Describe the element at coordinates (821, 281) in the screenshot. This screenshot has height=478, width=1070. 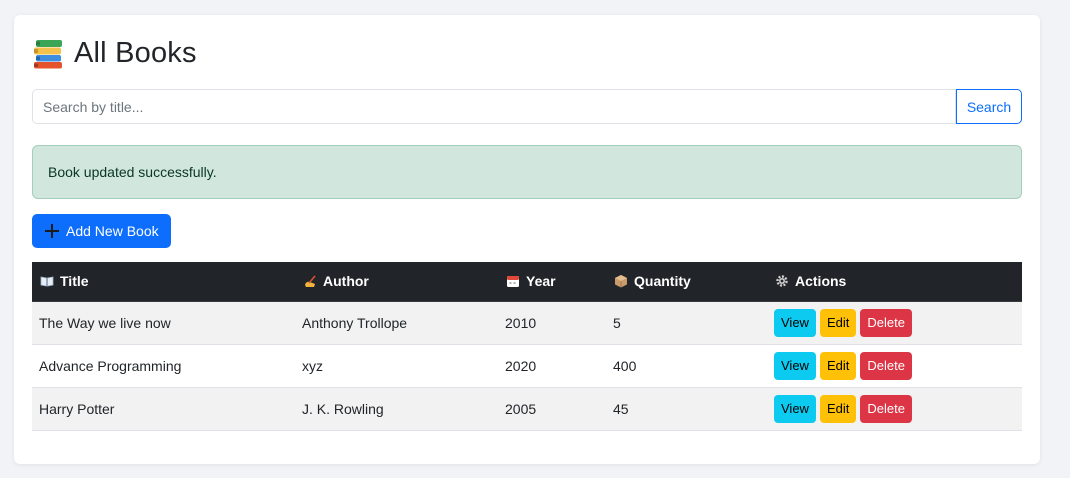
I see `header-actions-label: Actions` at that location.